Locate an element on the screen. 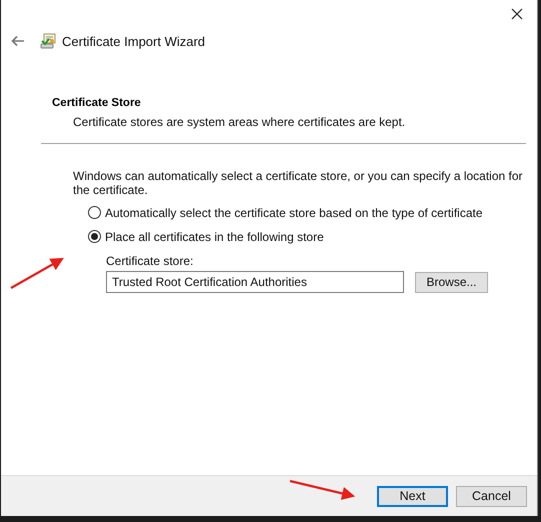 The width and height of the screenshot is (541, 522). window-title: Certificate Import Wizard is located at coordinates (134, 41).